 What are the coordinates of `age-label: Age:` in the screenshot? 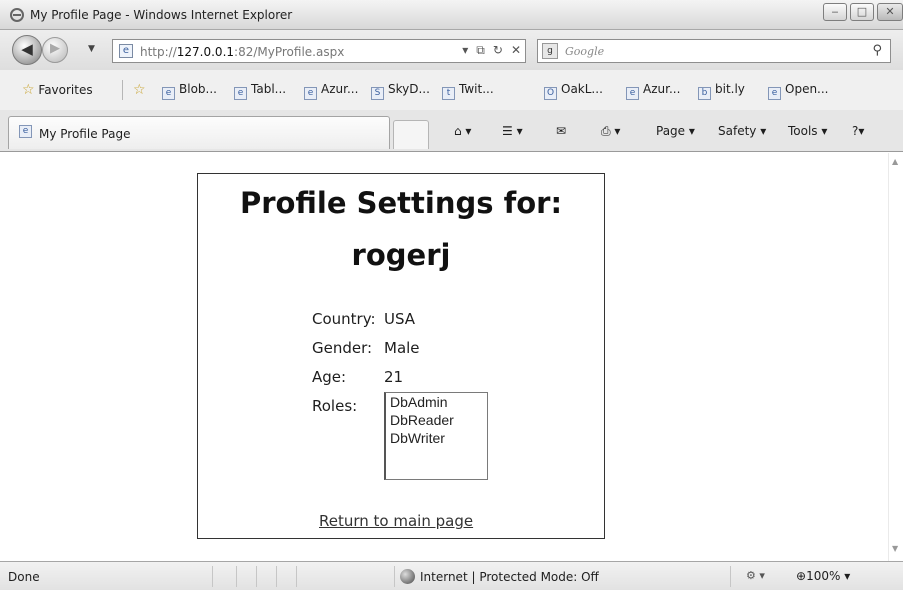 It's located at (329, 377).